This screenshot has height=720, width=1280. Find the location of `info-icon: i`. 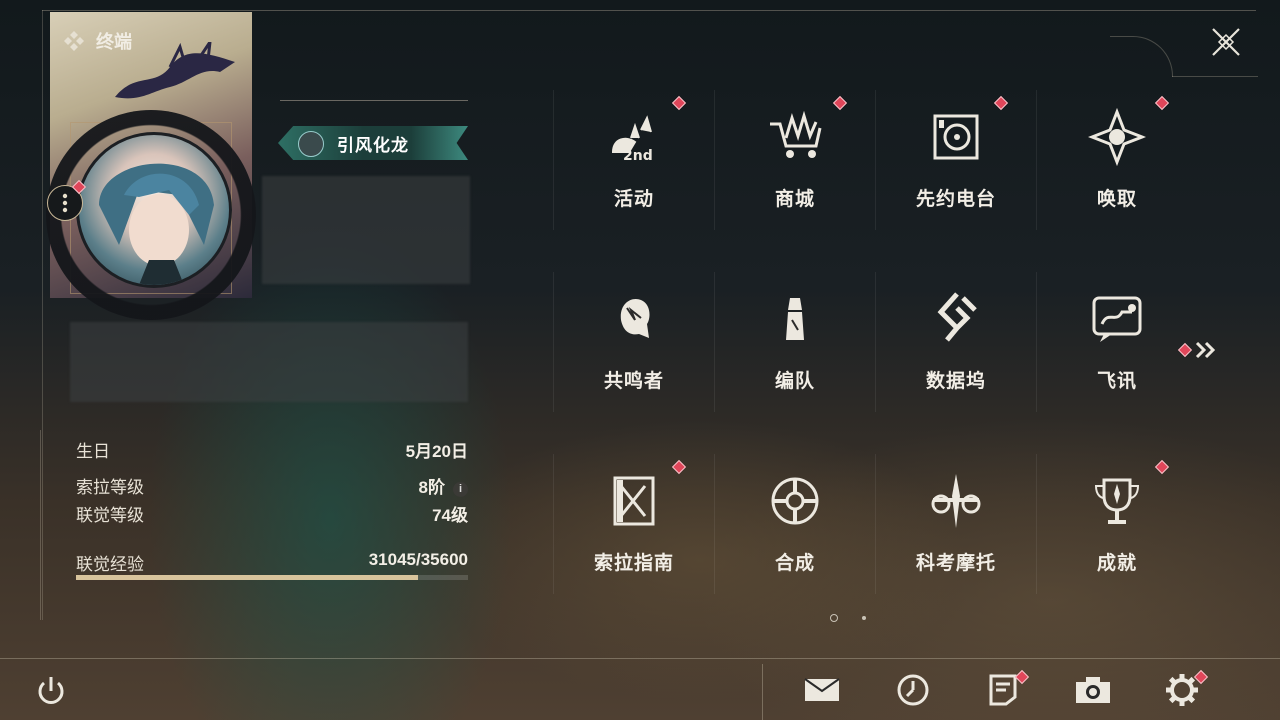

info-icon: i is located at coordinates (460, 489).